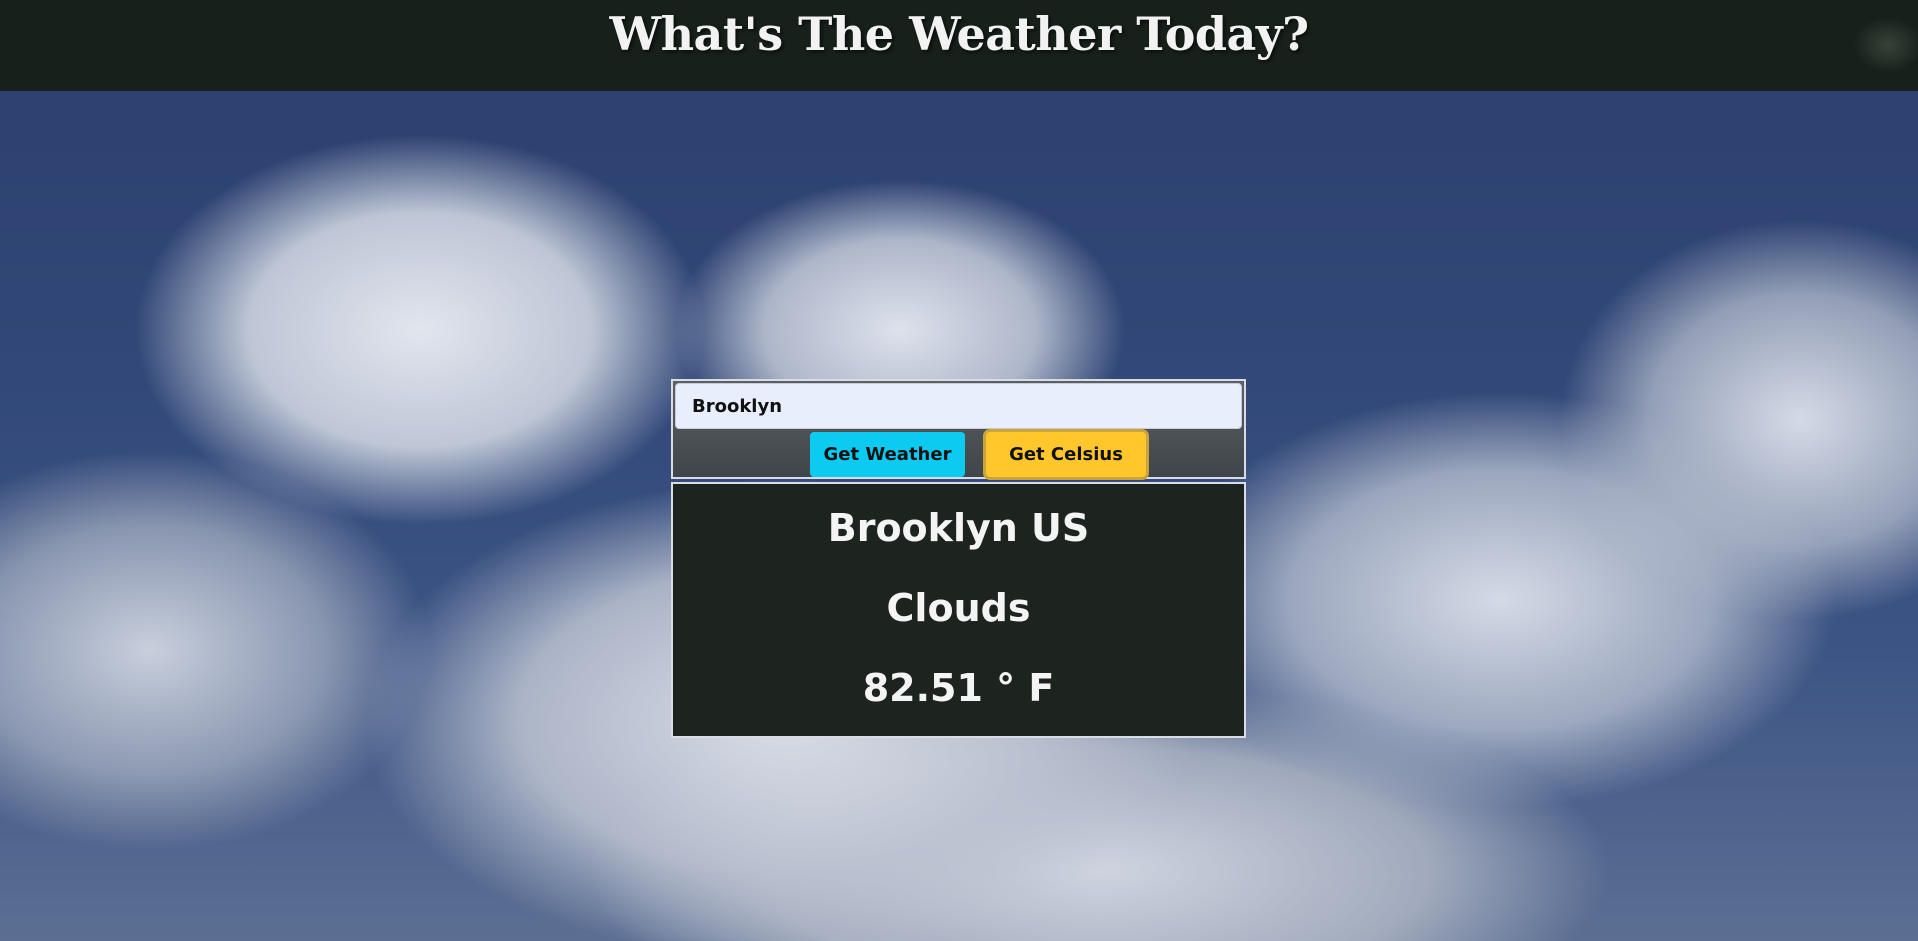  I want to click on result-condition: Clouds, so click(958, 608).